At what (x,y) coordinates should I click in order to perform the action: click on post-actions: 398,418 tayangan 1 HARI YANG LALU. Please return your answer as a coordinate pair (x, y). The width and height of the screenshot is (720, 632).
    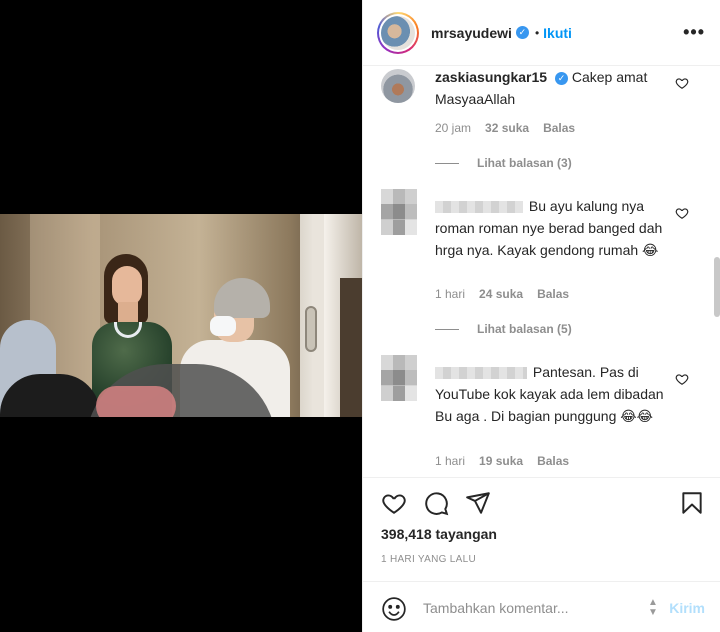
    Looking at the image, I should click on (541, 529).